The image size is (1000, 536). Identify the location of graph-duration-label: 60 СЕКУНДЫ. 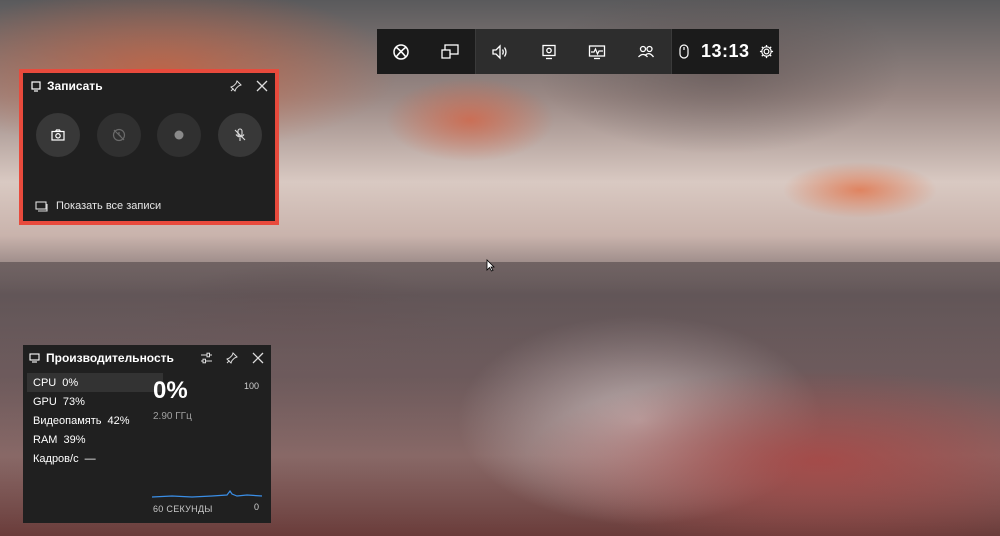
(183, 509).